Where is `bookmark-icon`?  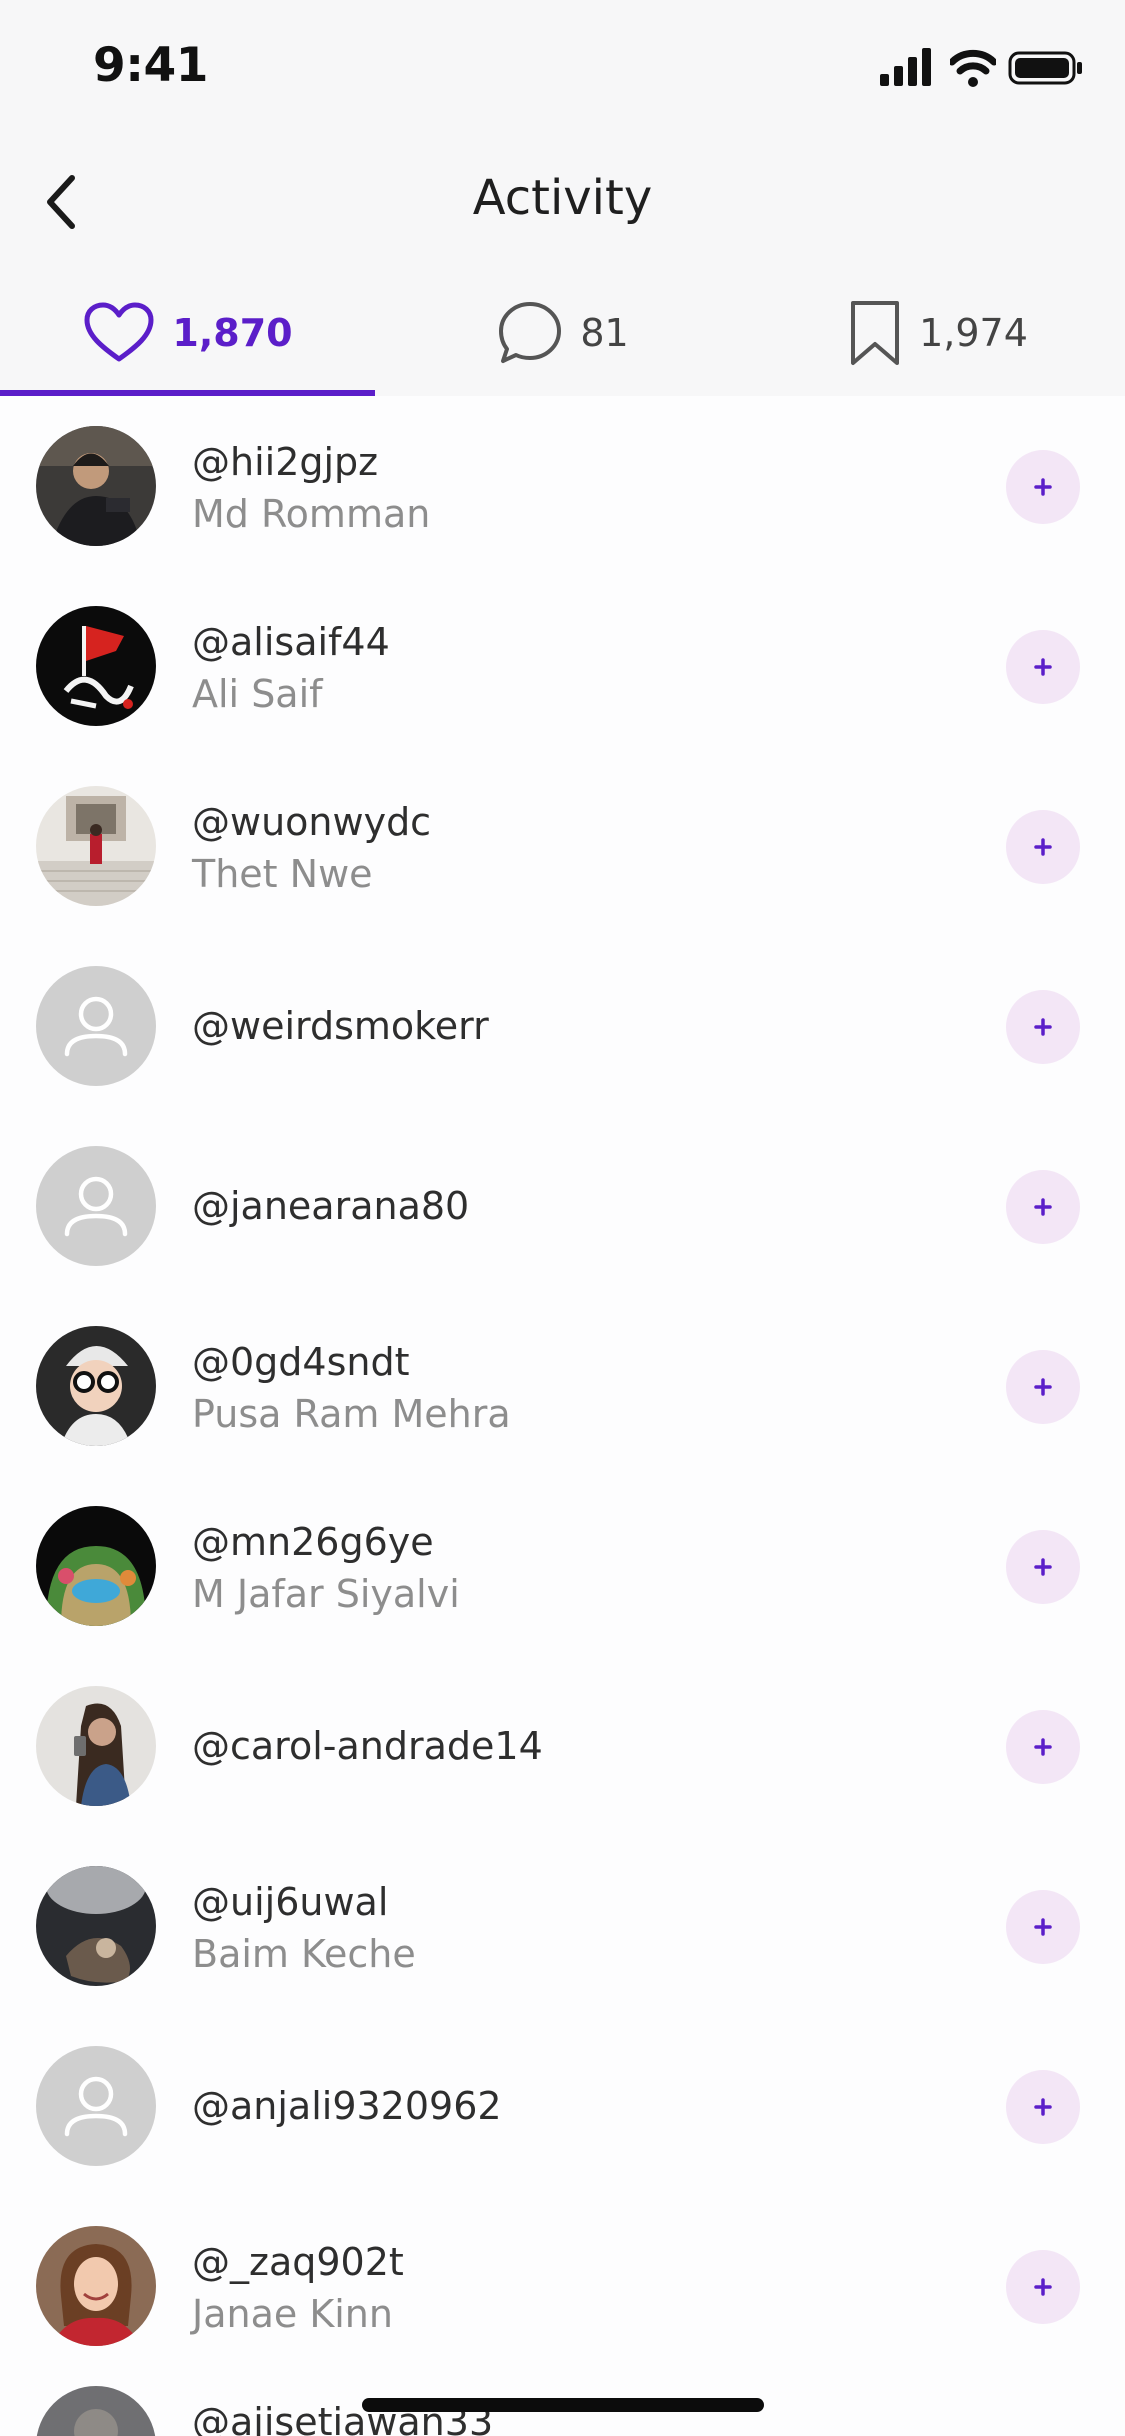
bookmark-icon is located at coordinates (875, 333).